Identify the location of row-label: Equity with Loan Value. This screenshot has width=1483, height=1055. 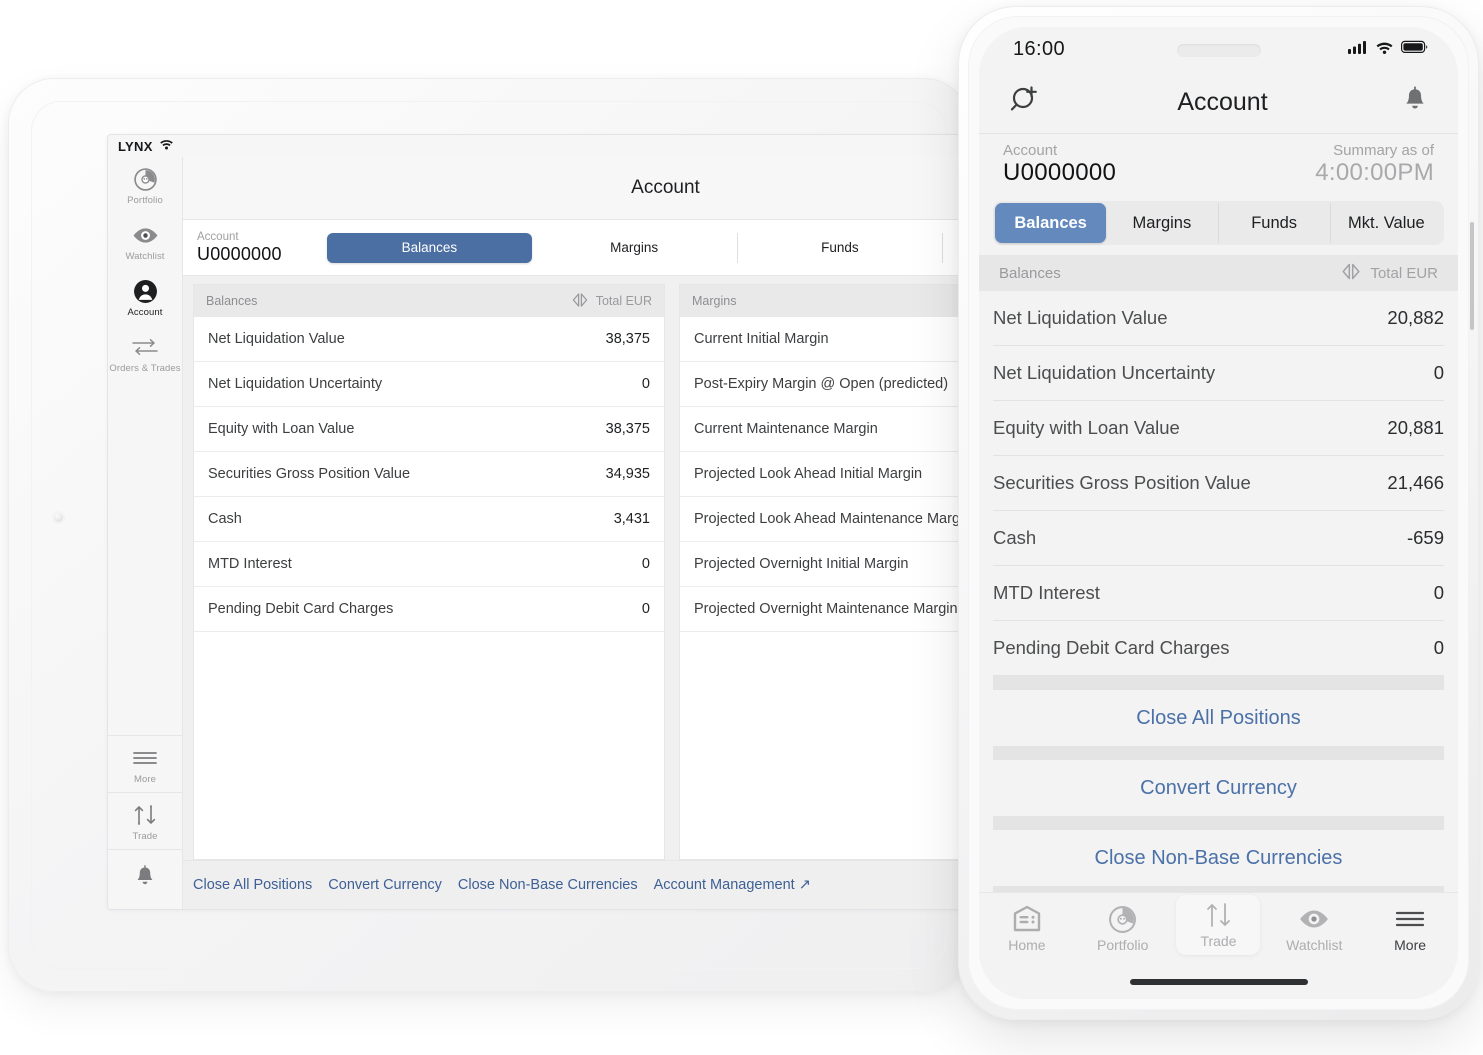
(1086, 427).